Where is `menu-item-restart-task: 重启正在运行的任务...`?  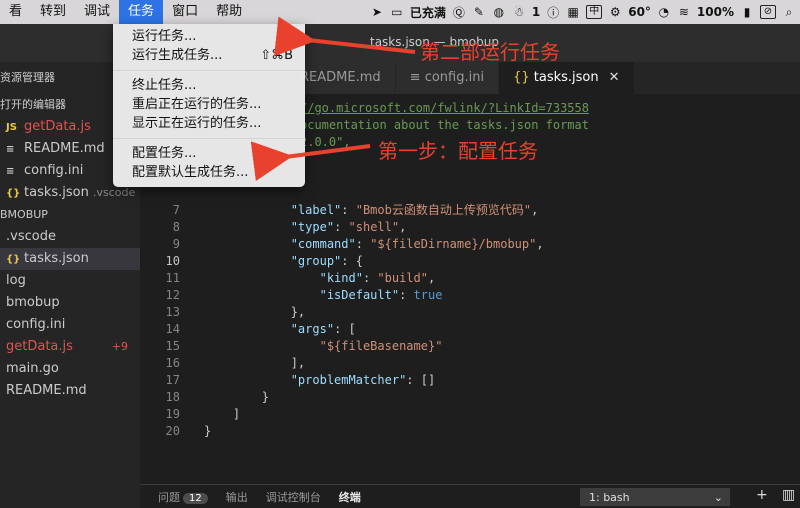 menu-item-restart-task: 重启正在运行的任务... is located at coordinates (209, 104).